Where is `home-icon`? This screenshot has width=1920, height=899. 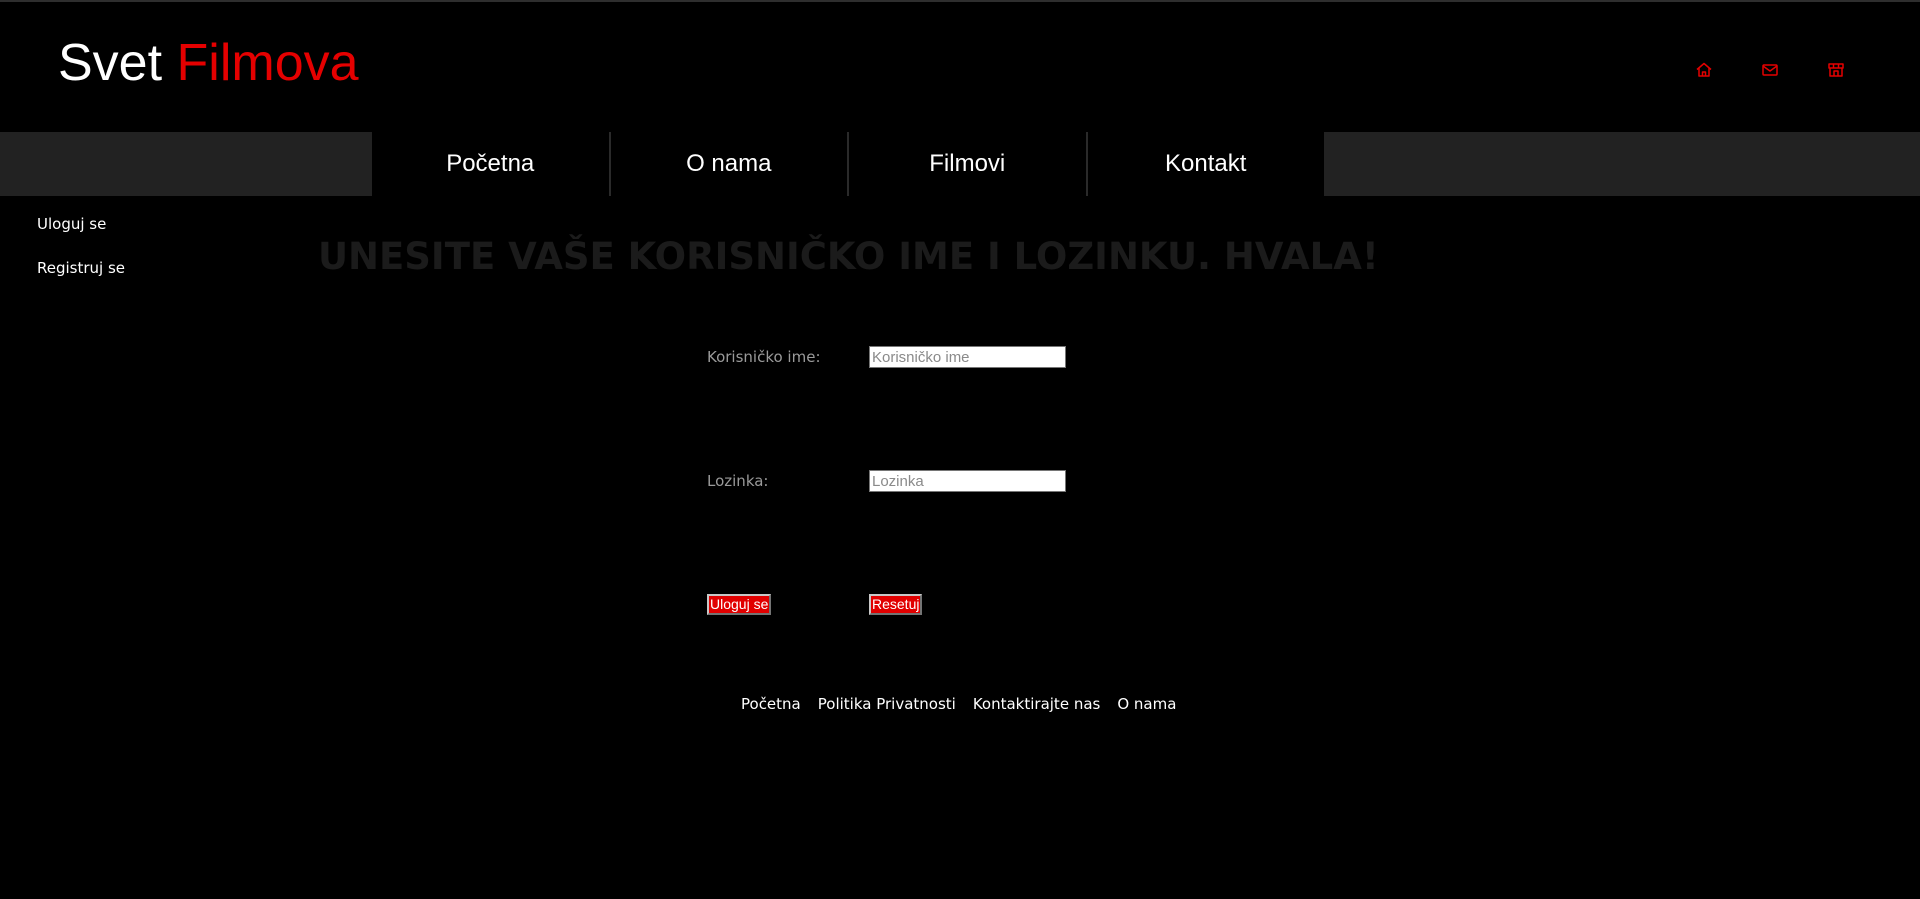 home-icon is located at coordinates (1704, 69).